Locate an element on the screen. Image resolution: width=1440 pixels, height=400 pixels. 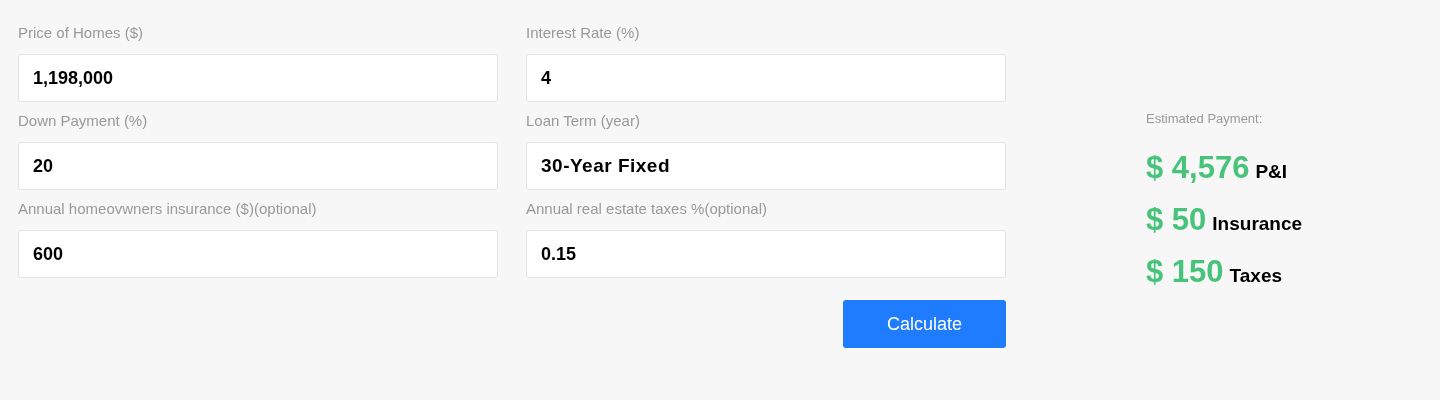
field-label: Interest Rate (%) is located at coordinates (583, 33).